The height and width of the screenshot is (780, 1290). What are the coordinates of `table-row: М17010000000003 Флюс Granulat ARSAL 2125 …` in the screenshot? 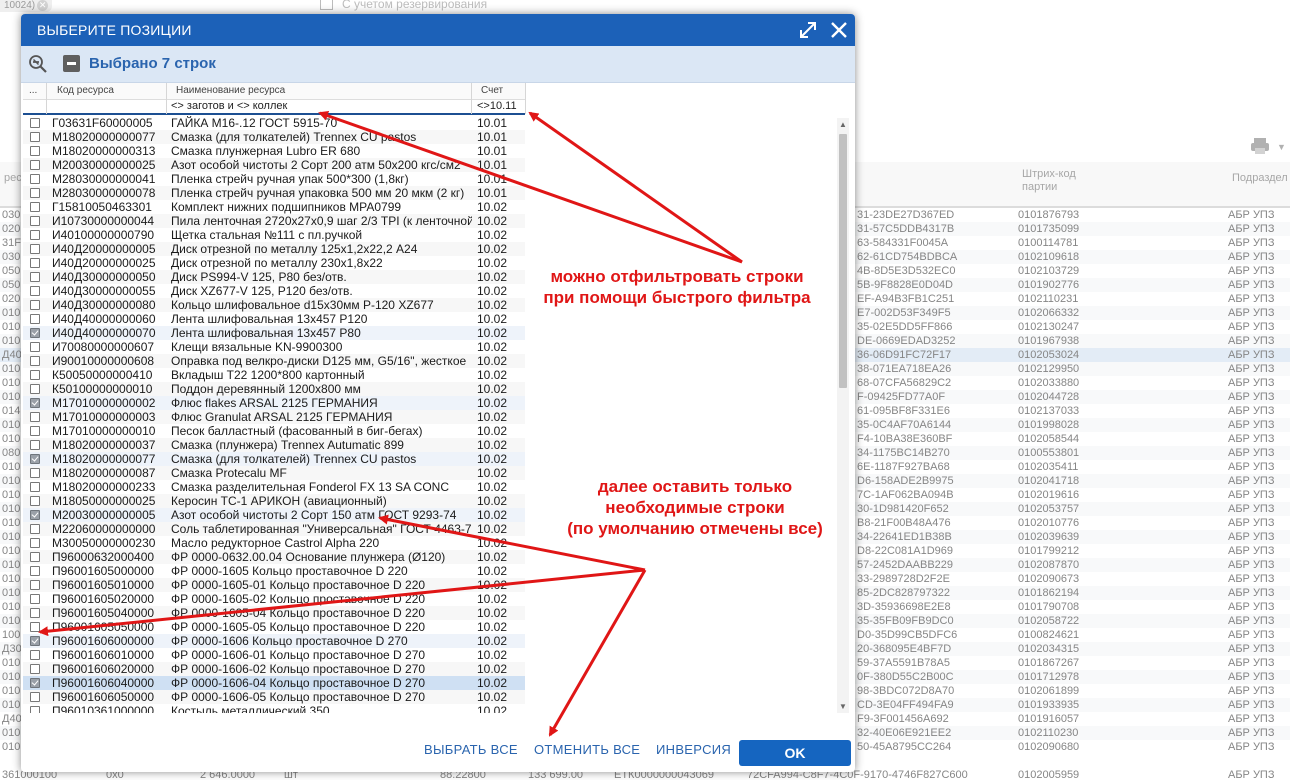 It's located at (274, 417).